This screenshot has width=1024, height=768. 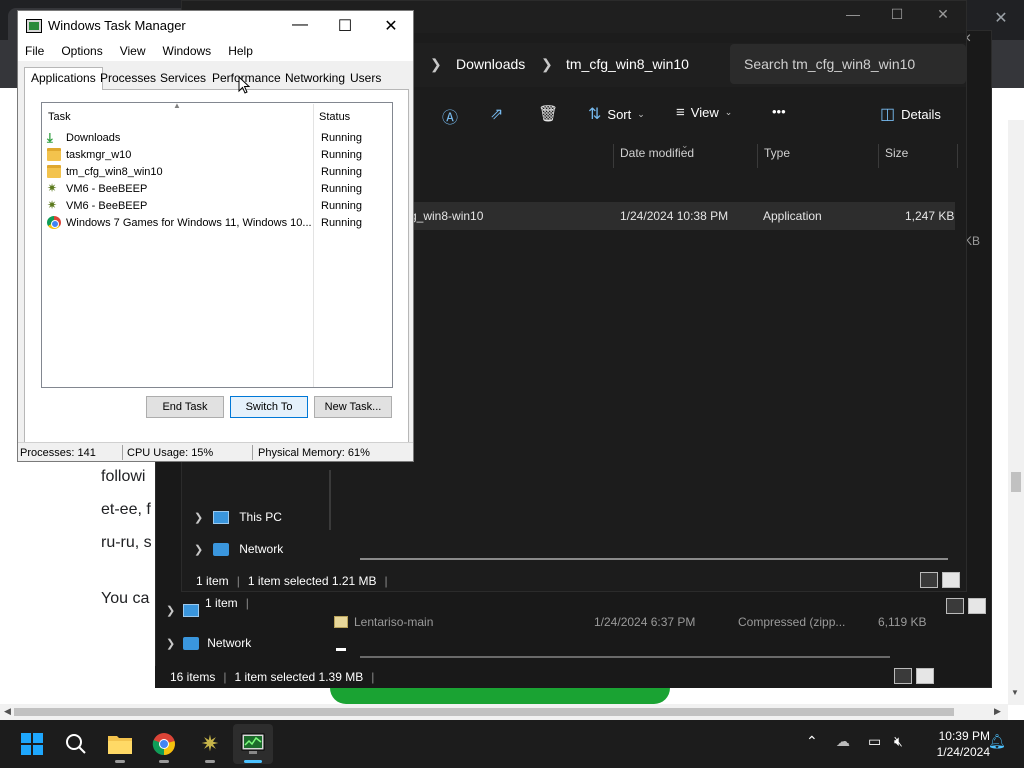 What do you see at coordinates (490, 64) in the screenshot?
I see `breadcrumb-downloads: Downloads` at bounding box center [490, 64].